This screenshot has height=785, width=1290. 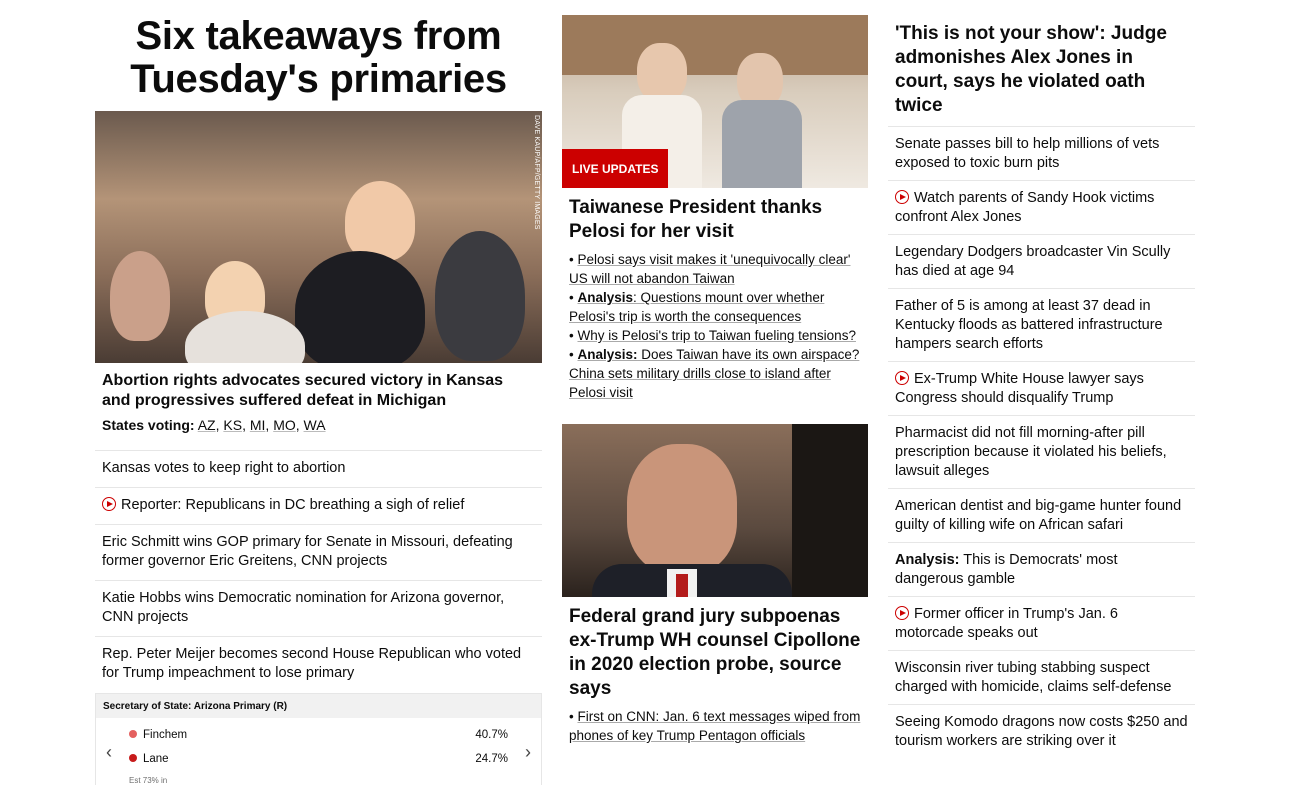 I want to click on candidate-pct: 24.7%, so click(x=491, y=759).